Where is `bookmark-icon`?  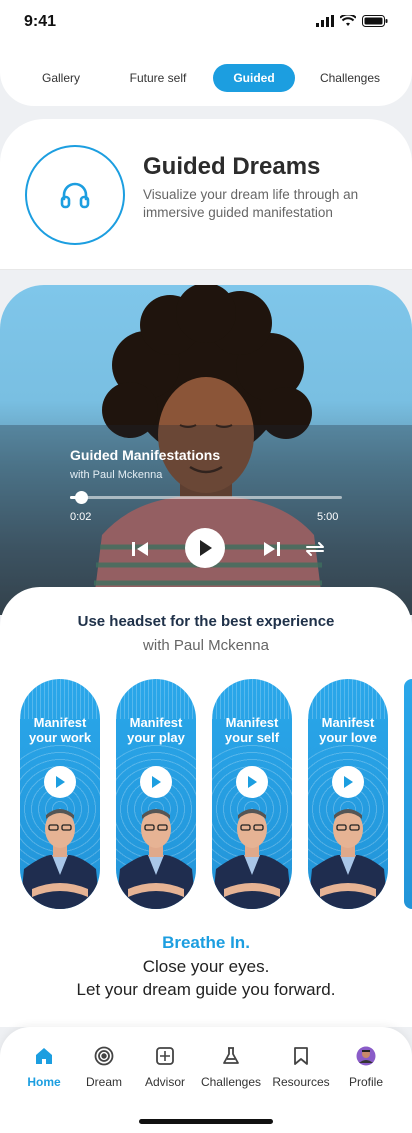 bookmark-icon is located at coordinates (301, 1056).